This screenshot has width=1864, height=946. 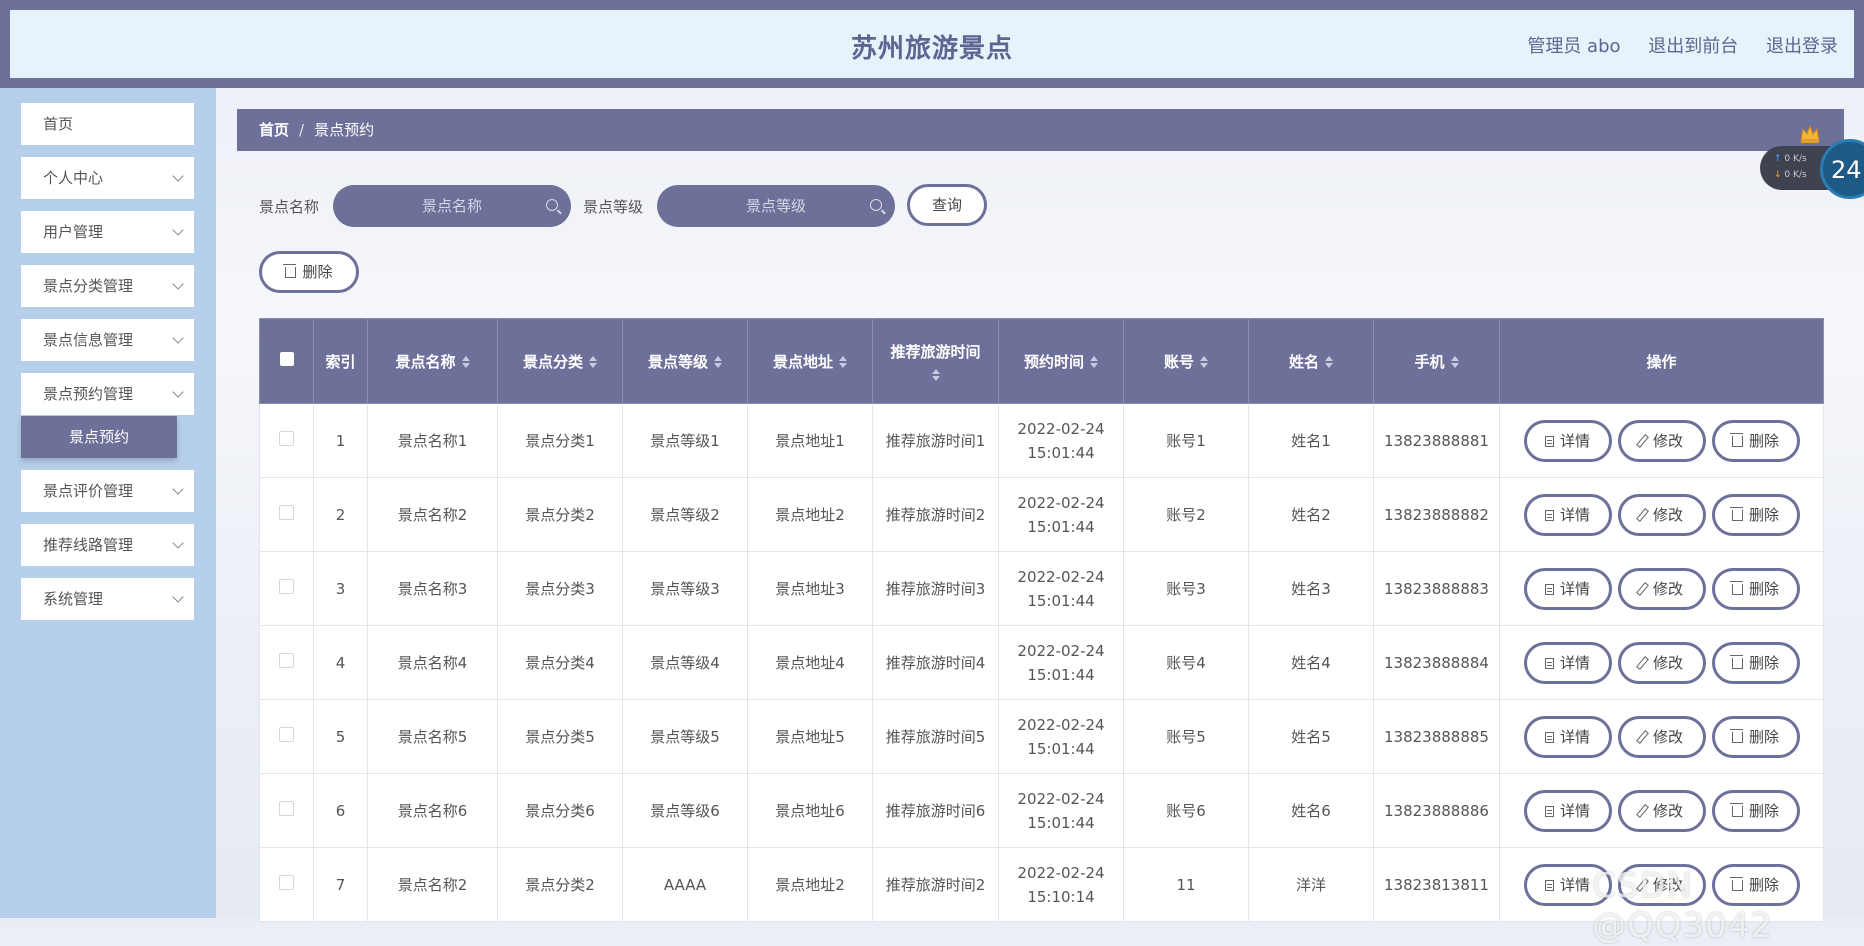 What do you see at coordinates (274, 130) in the screenshot?
I see `breadcrumb-home: 首页` at bounding box center [274, 130].